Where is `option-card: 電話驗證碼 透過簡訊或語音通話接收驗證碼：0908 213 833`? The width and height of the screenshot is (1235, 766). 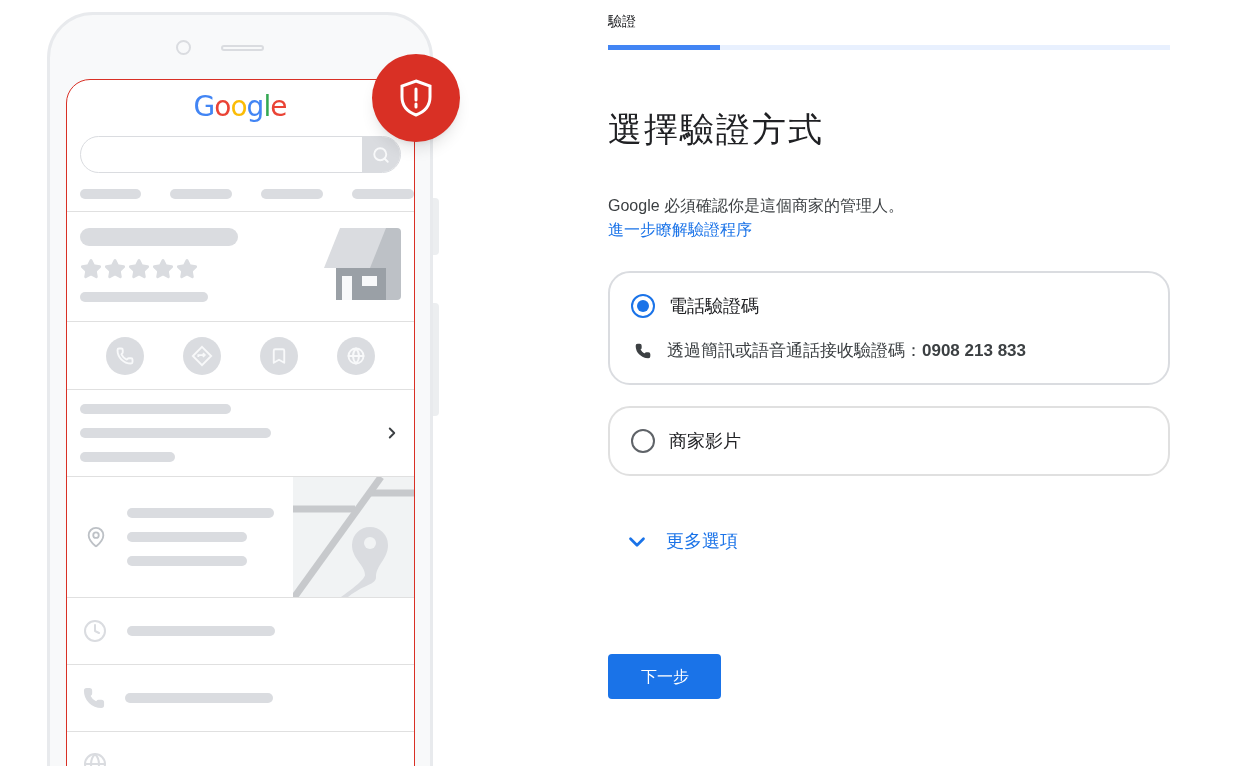
option-card: 電話驗證碼 透過簡訊或語音通話接收驗證碼：0908 213 833 is located at coordinates (889, 328).